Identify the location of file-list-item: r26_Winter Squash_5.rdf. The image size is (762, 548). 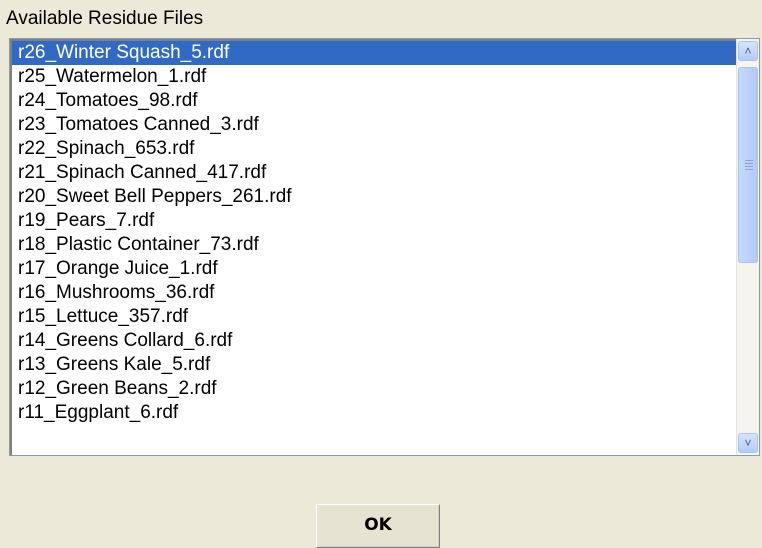
(374, 53).